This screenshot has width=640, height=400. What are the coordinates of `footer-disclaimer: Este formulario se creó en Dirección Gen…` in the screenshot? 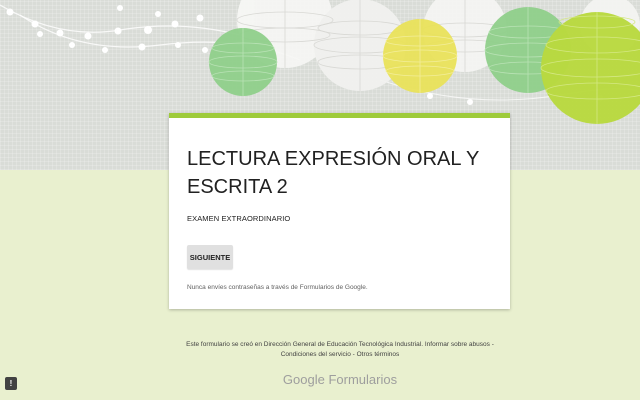 It's located at (340, 350).